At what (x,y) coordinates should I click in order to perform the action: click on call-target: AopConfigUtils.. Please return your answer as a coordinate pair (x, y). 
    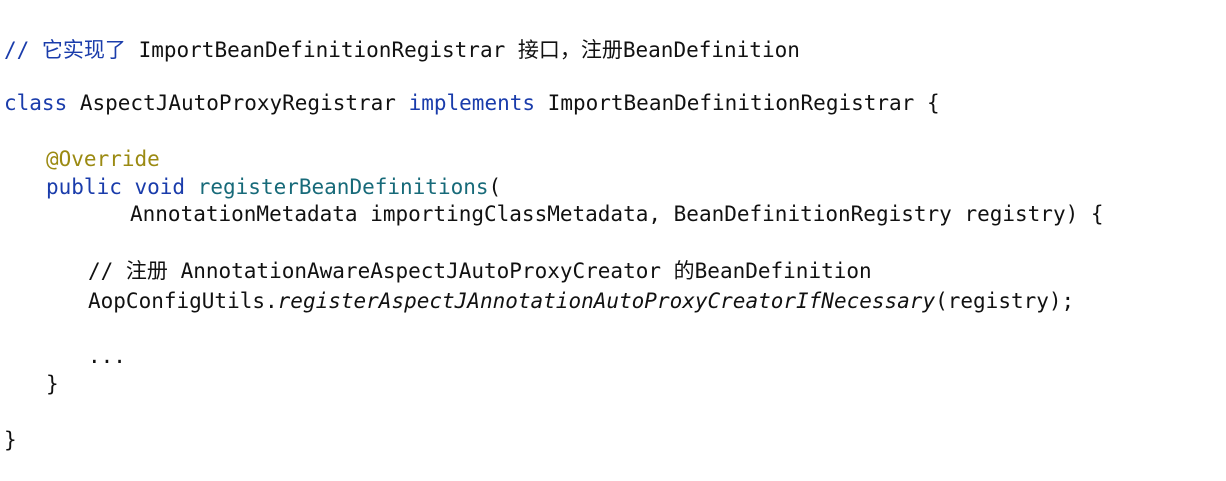
    Looking at the image, I should click on (183, 301).